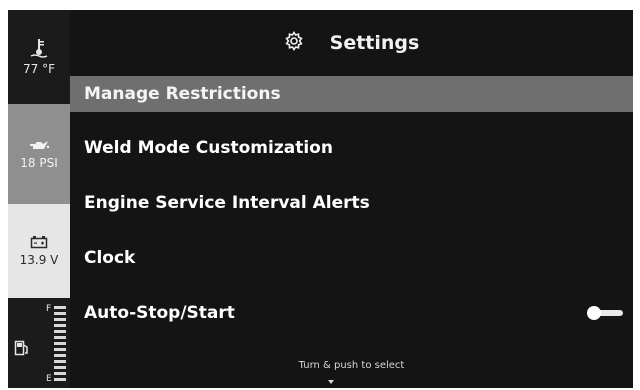 Image resolution: width=640 pixels, height=390 pixels. I want to click on temperature-tile: 77 °F, so click(39, 57).